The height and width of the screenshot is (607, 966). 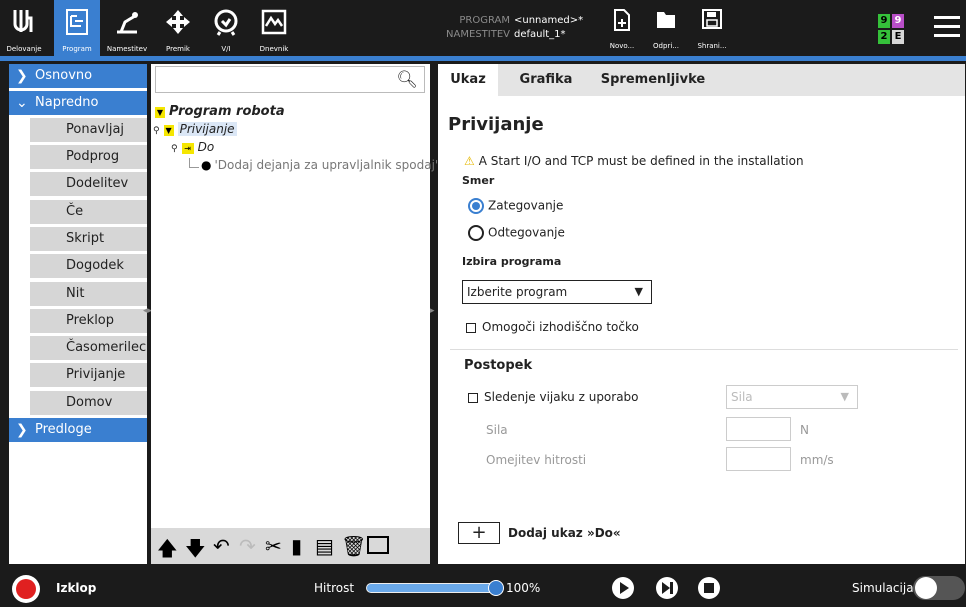 I want to click on item-podprog: Podprog, so click(x=88, y=157).